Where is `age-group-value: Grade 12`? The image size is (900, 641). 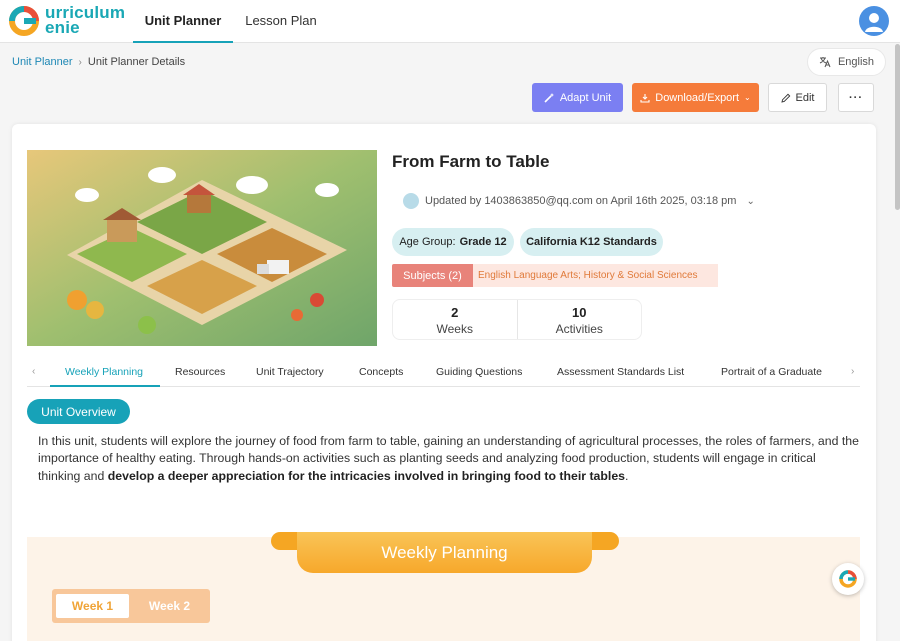
age-group-value: Grade 12 is located at coordinates (483, 242).